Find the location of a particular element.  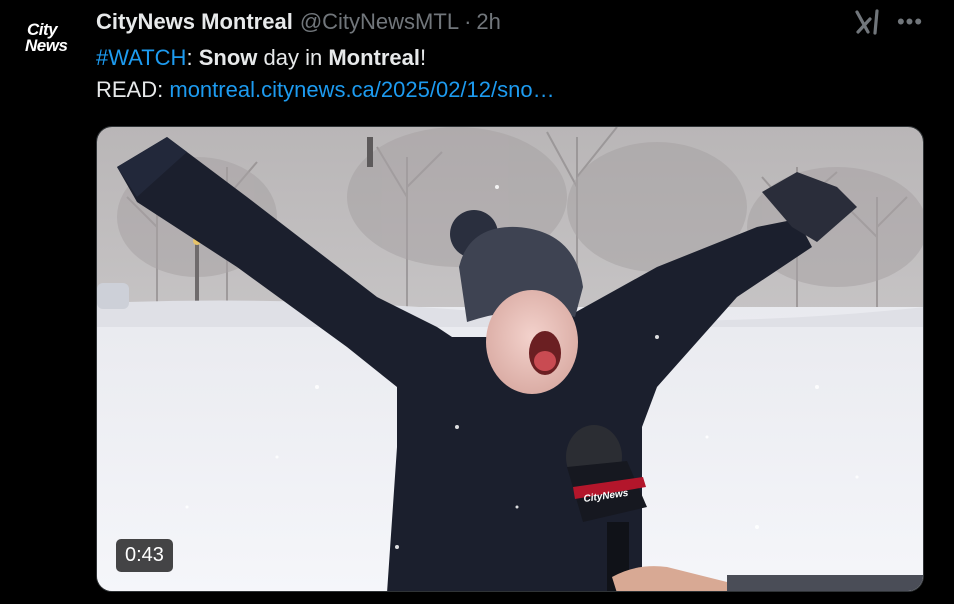

avatar: City News is located at coordinates (52, 46).